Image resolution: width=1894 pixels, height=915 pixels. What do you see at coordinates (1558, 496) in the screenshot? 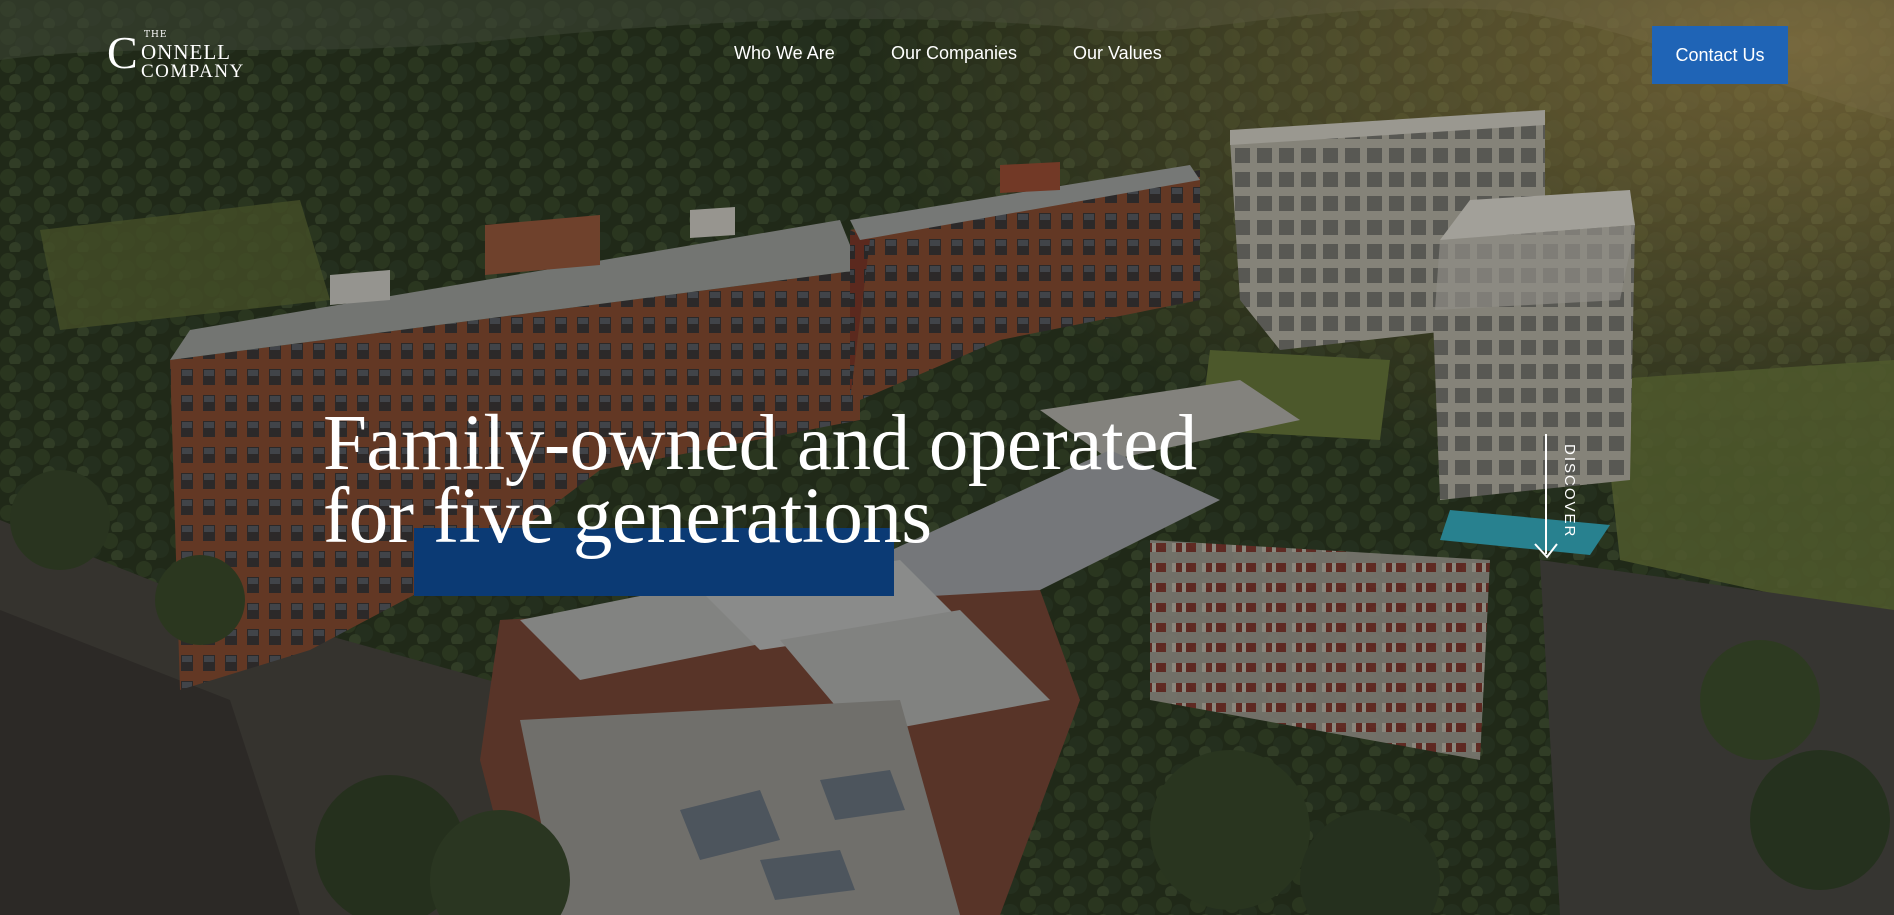
I see `discover-scroll-button: DISCOVER` at bounding box center [1558, 496].